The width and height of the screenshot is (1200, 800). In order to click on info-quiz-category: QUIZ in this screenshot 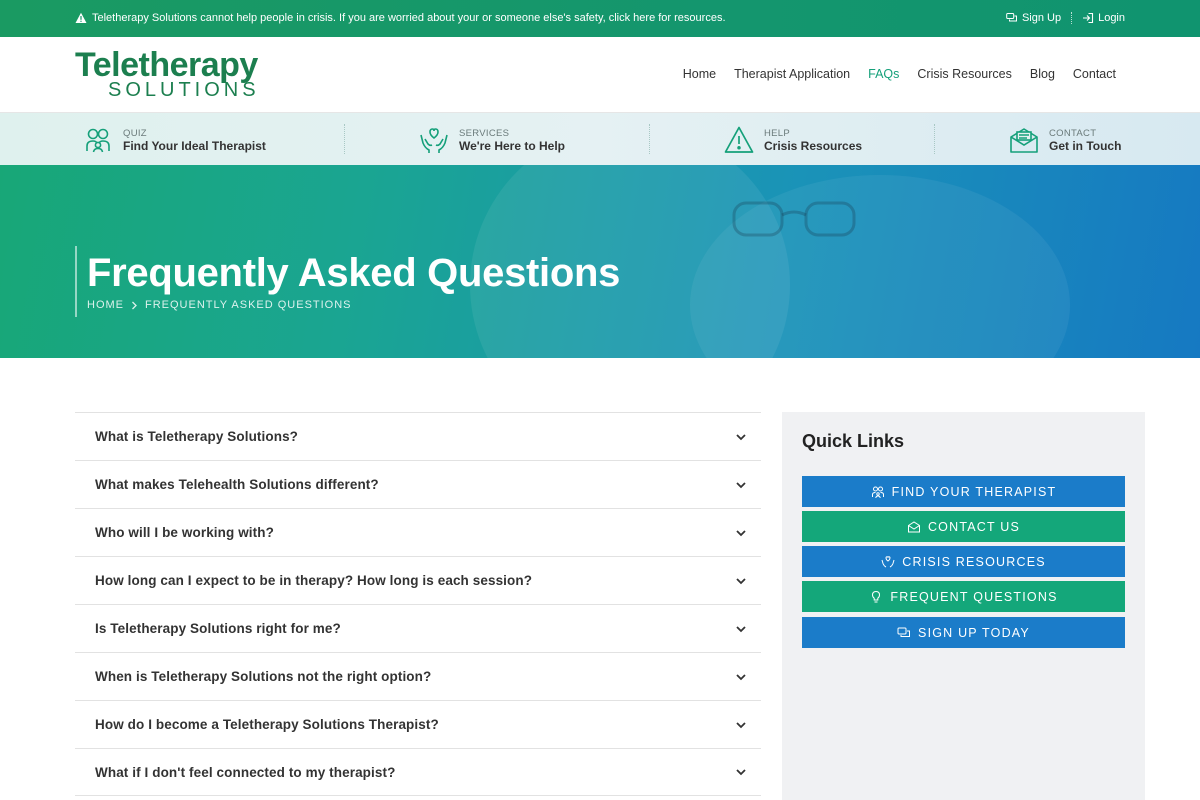, I will do `click(135, 133)`.